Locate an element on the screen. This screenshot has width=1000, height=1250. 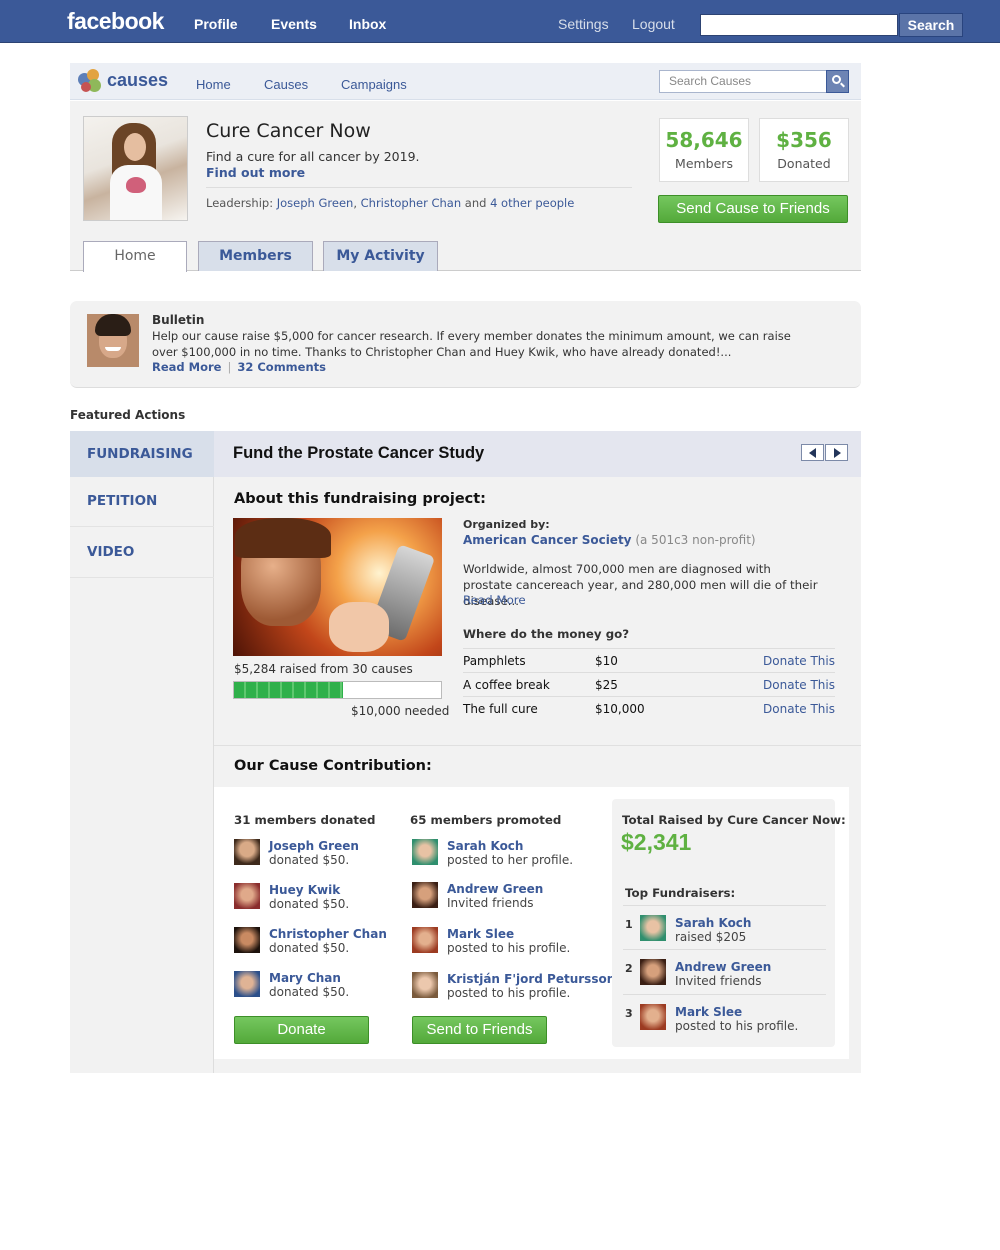
leader-link: Joseph Green is located at coordinates (315, 203).